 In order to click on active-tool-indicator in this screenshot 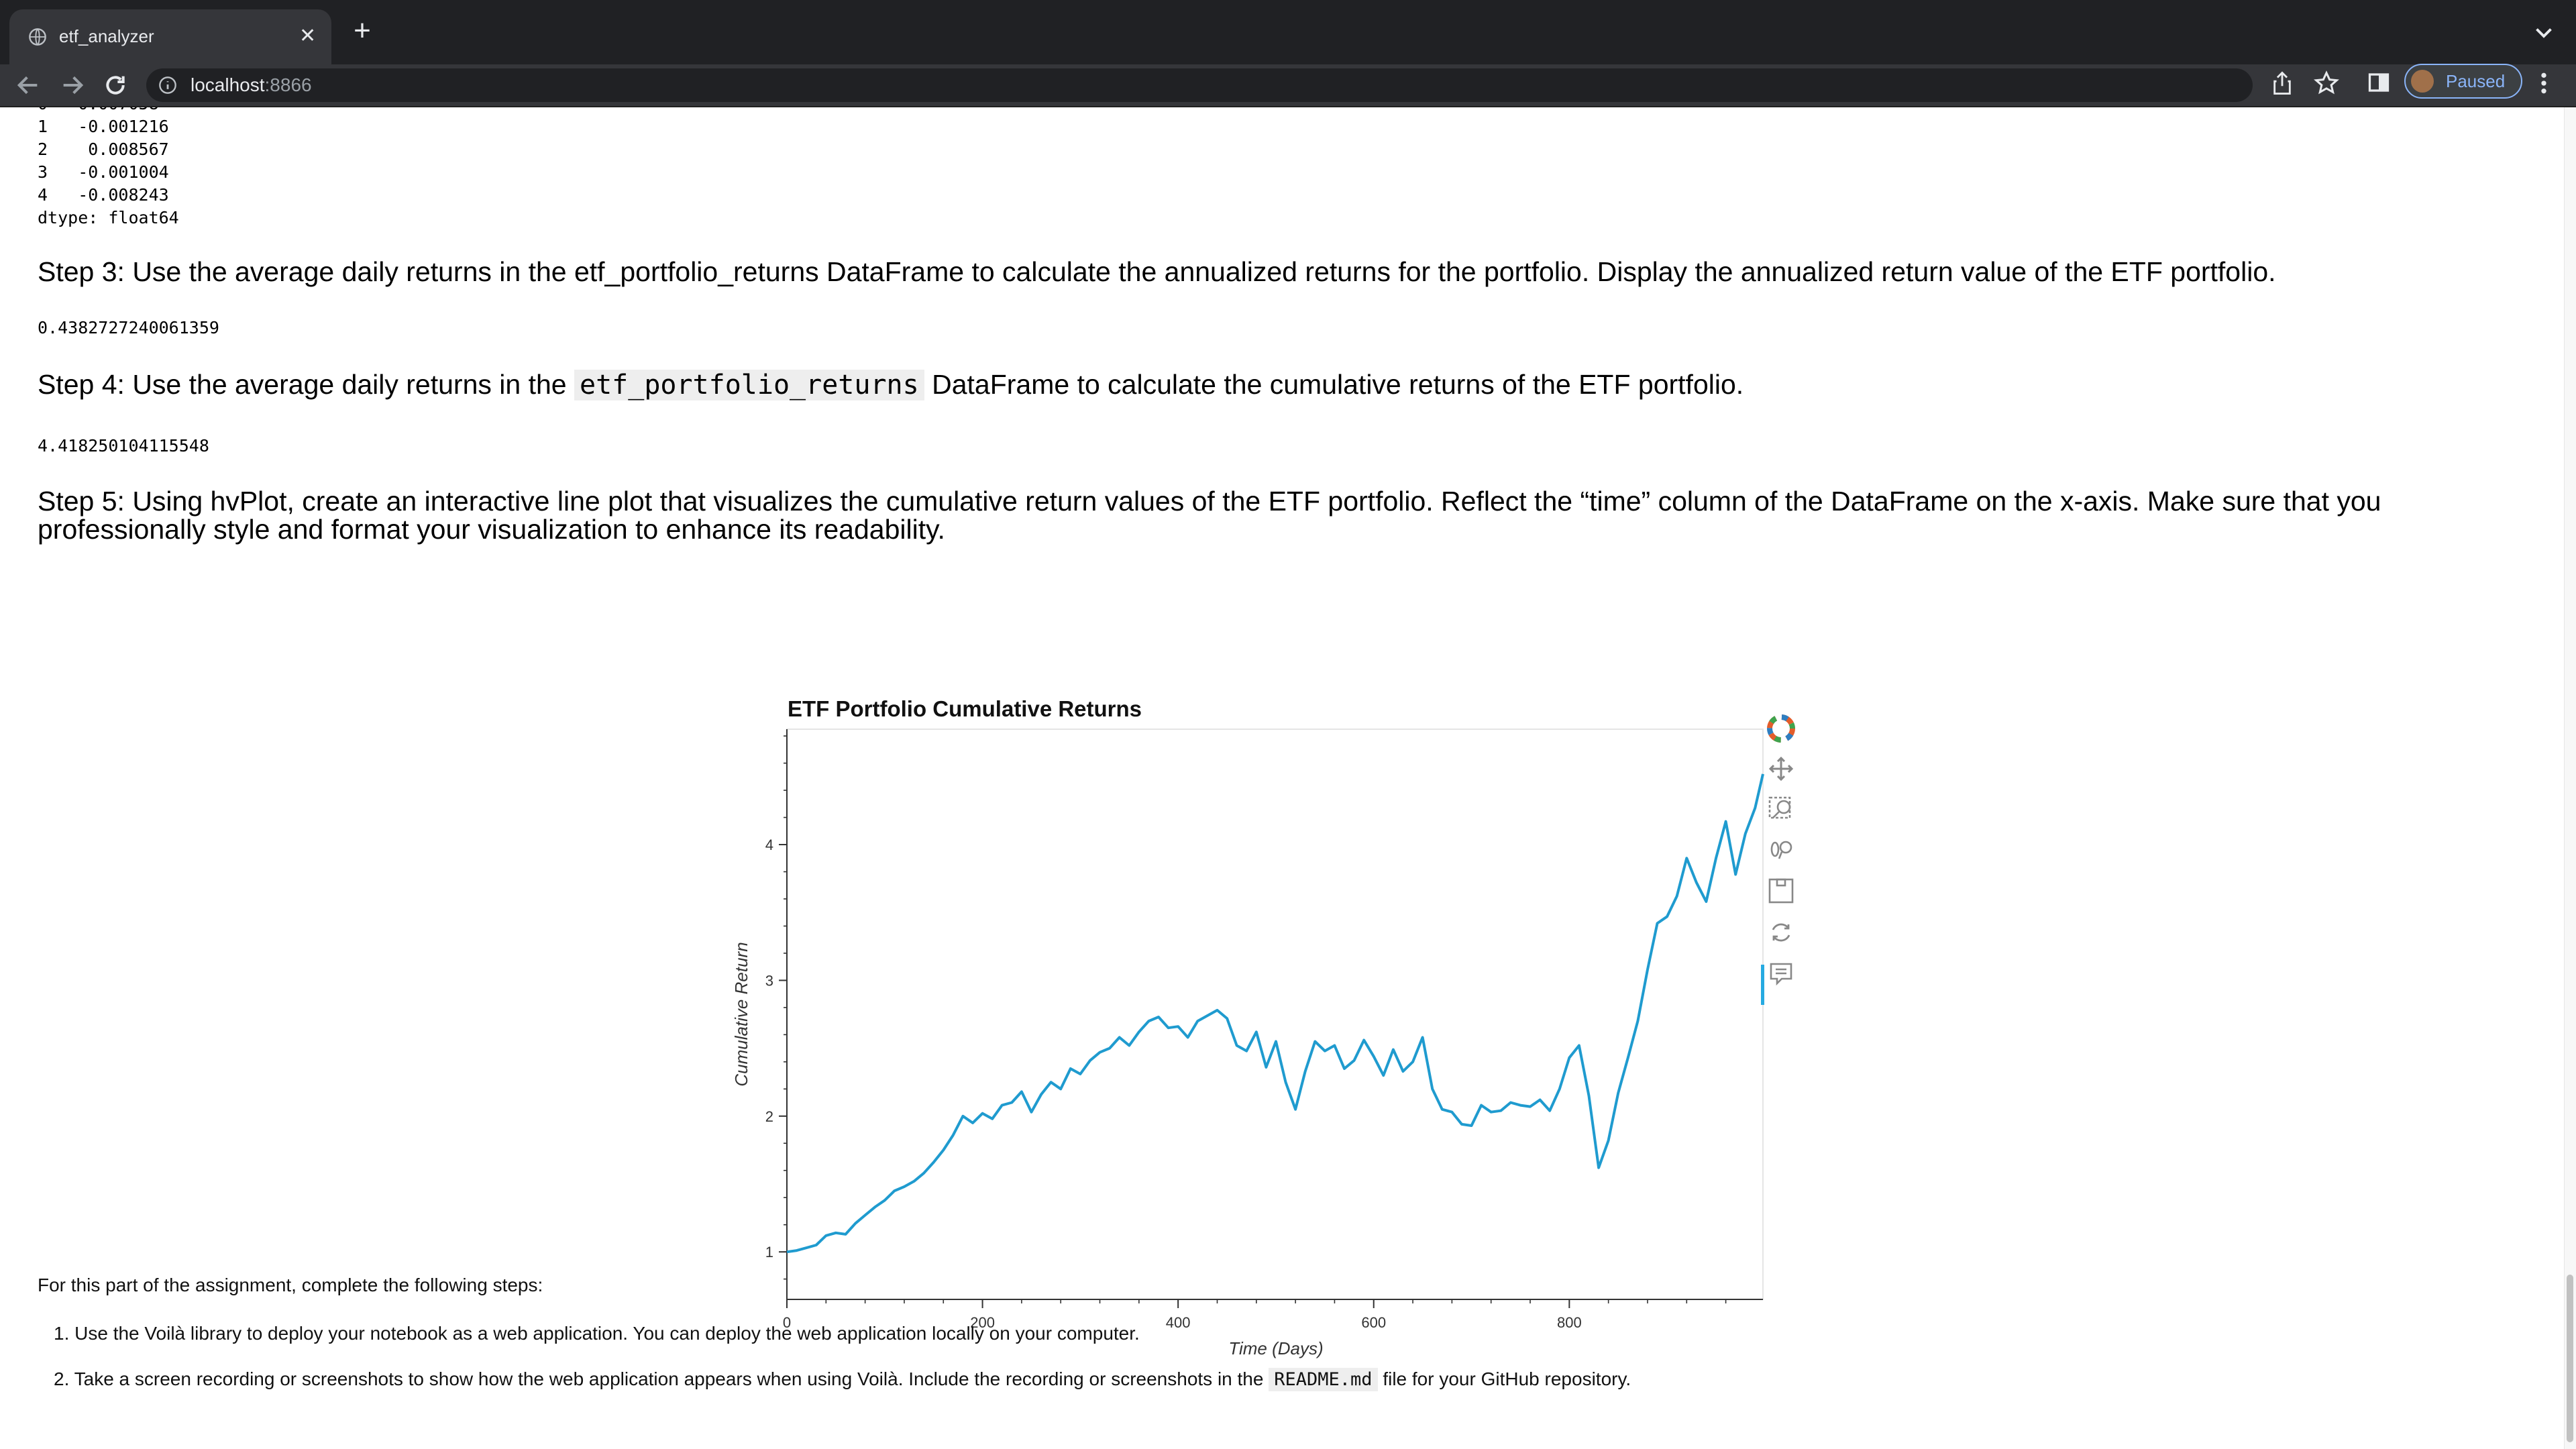, I will do `click(1762, 985)`.